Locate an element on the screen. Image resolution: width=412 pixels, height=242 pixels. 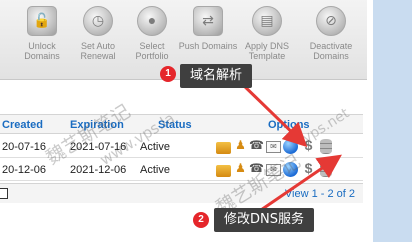
annotation-arrows is located at coordinates (289, 146).